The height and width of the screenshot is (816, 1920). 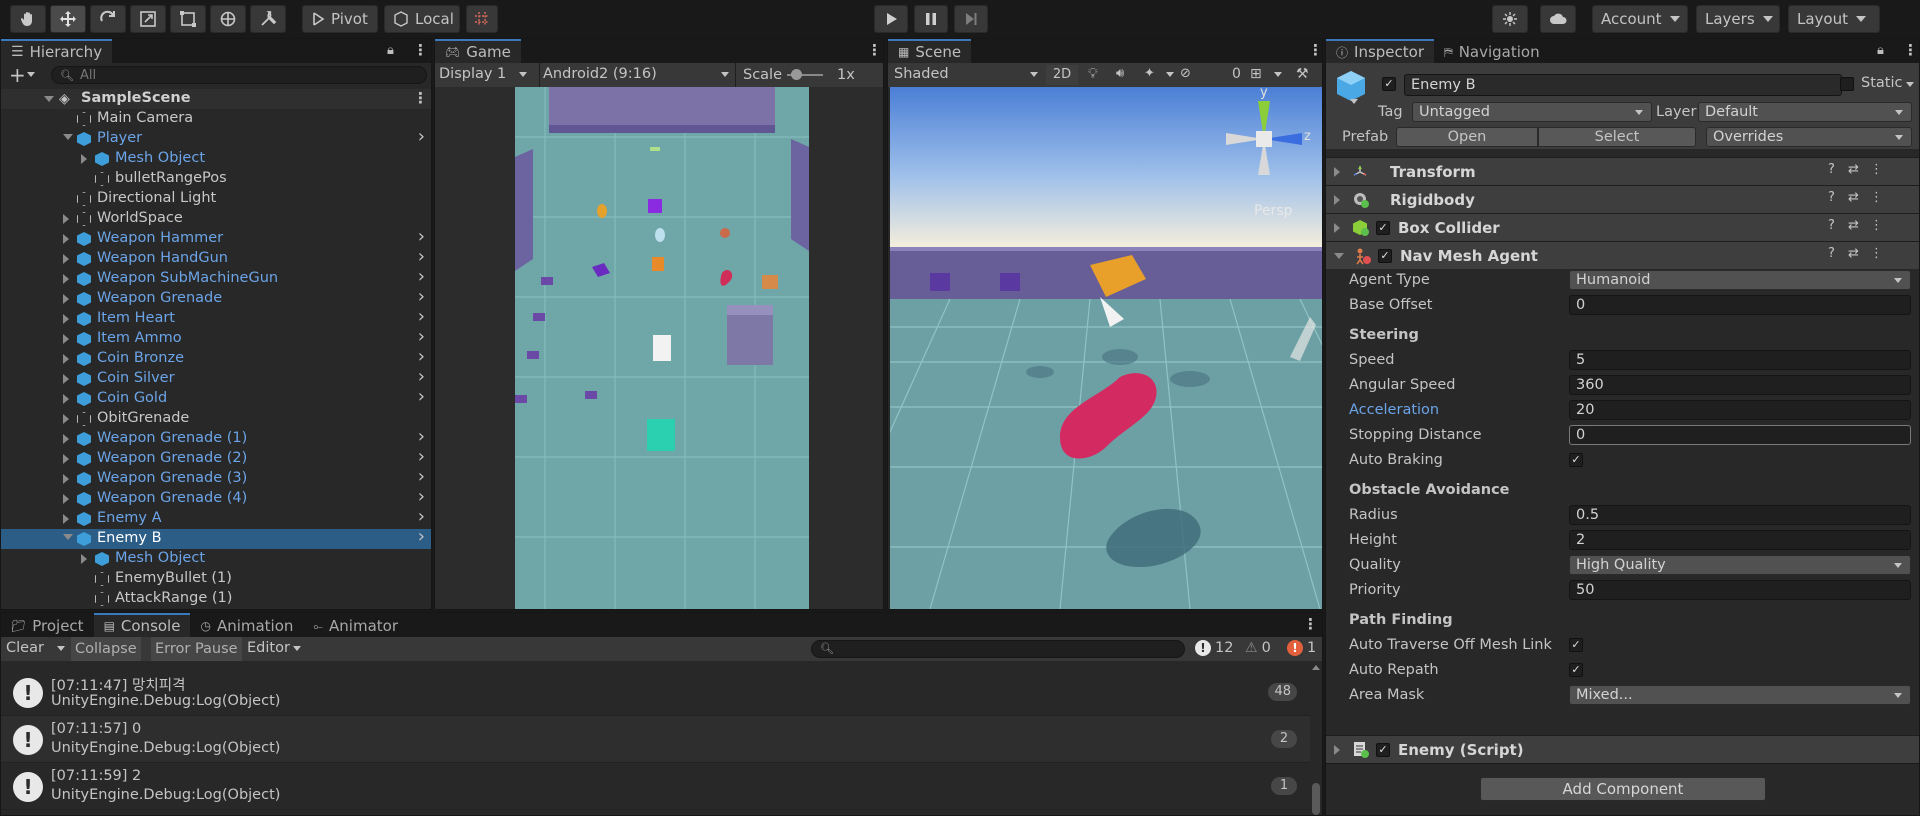 I want to click on hierarchy-item: Weapon Hammer ›, so click(x=216, y=237).